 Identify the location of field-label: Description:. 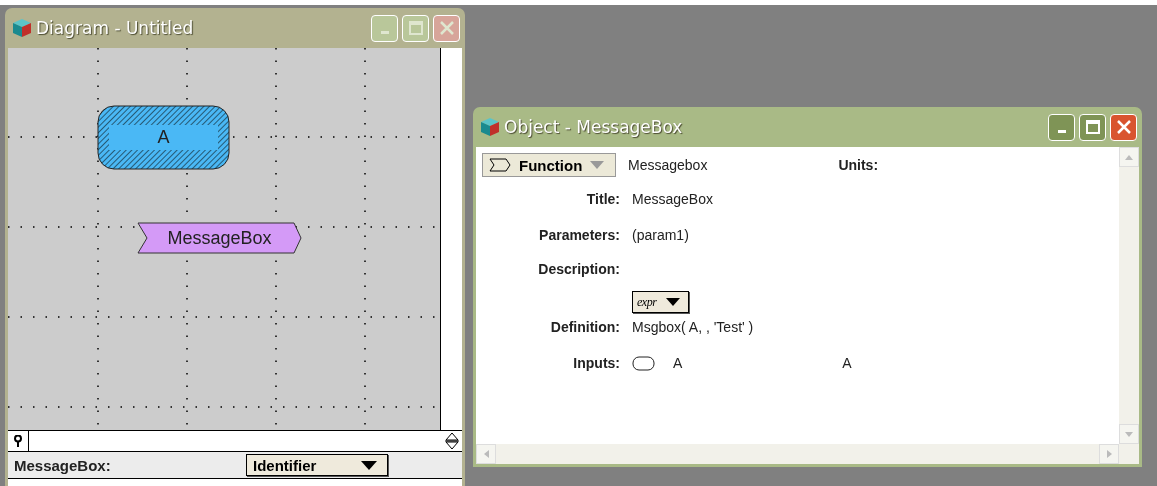
(578, 269).